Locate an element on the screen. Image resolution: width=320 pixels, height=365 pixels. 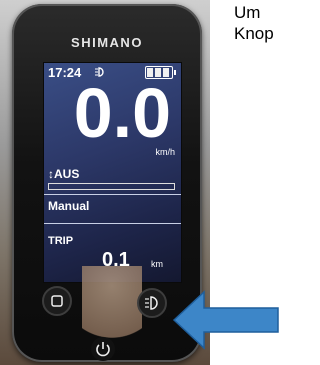
assist-label: AUS is located at coordinates (67, 174).